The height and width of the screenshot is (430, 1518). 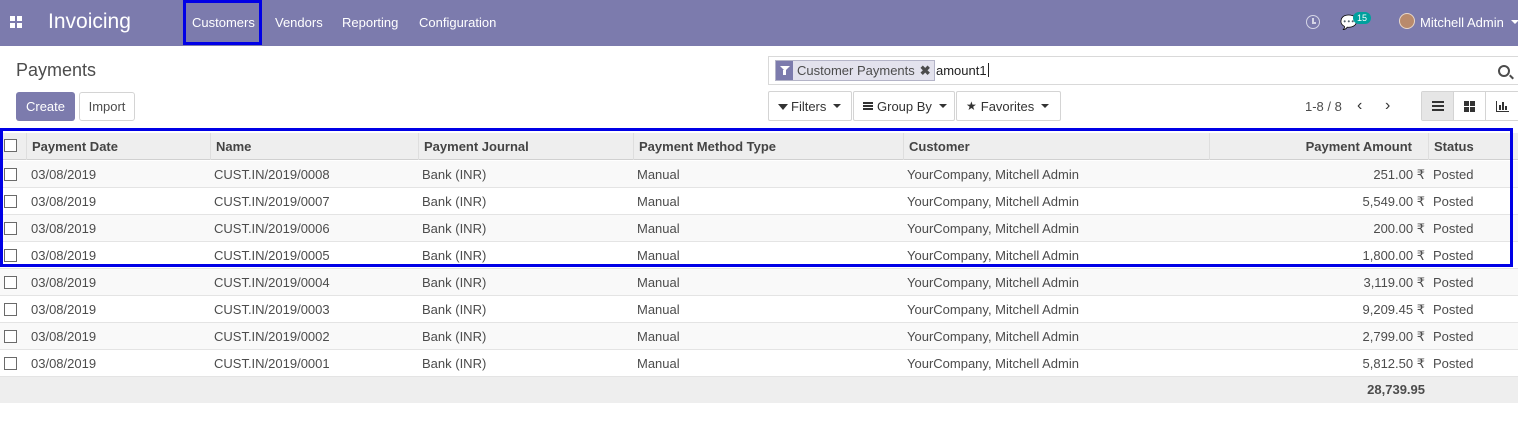 I want to click on list-view-button, so click(x=1438, y=106).